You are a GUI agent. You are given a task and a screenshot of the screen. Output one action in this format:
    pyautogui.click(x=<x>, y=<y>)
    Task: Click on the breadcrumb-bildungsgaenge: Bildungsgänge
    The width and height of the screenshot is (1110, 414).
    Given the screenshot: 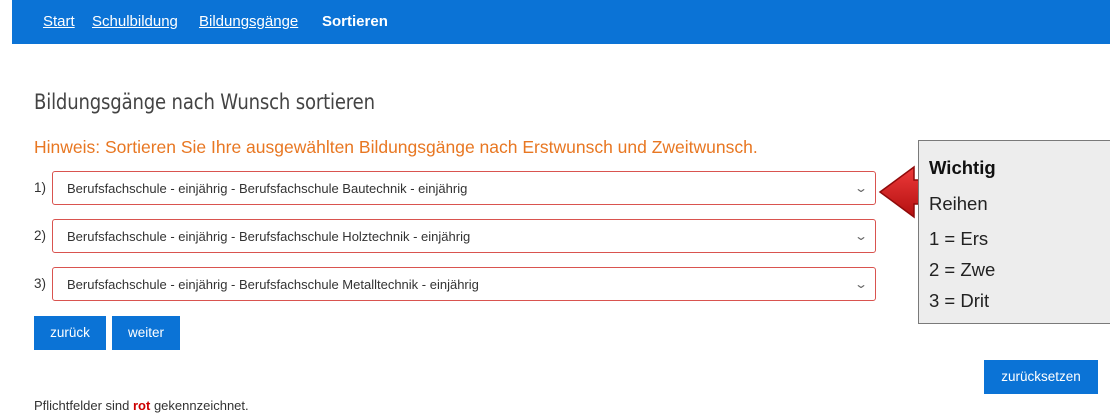 What is the action you would take?
    pyautogui.click(x=248, y=21)
    